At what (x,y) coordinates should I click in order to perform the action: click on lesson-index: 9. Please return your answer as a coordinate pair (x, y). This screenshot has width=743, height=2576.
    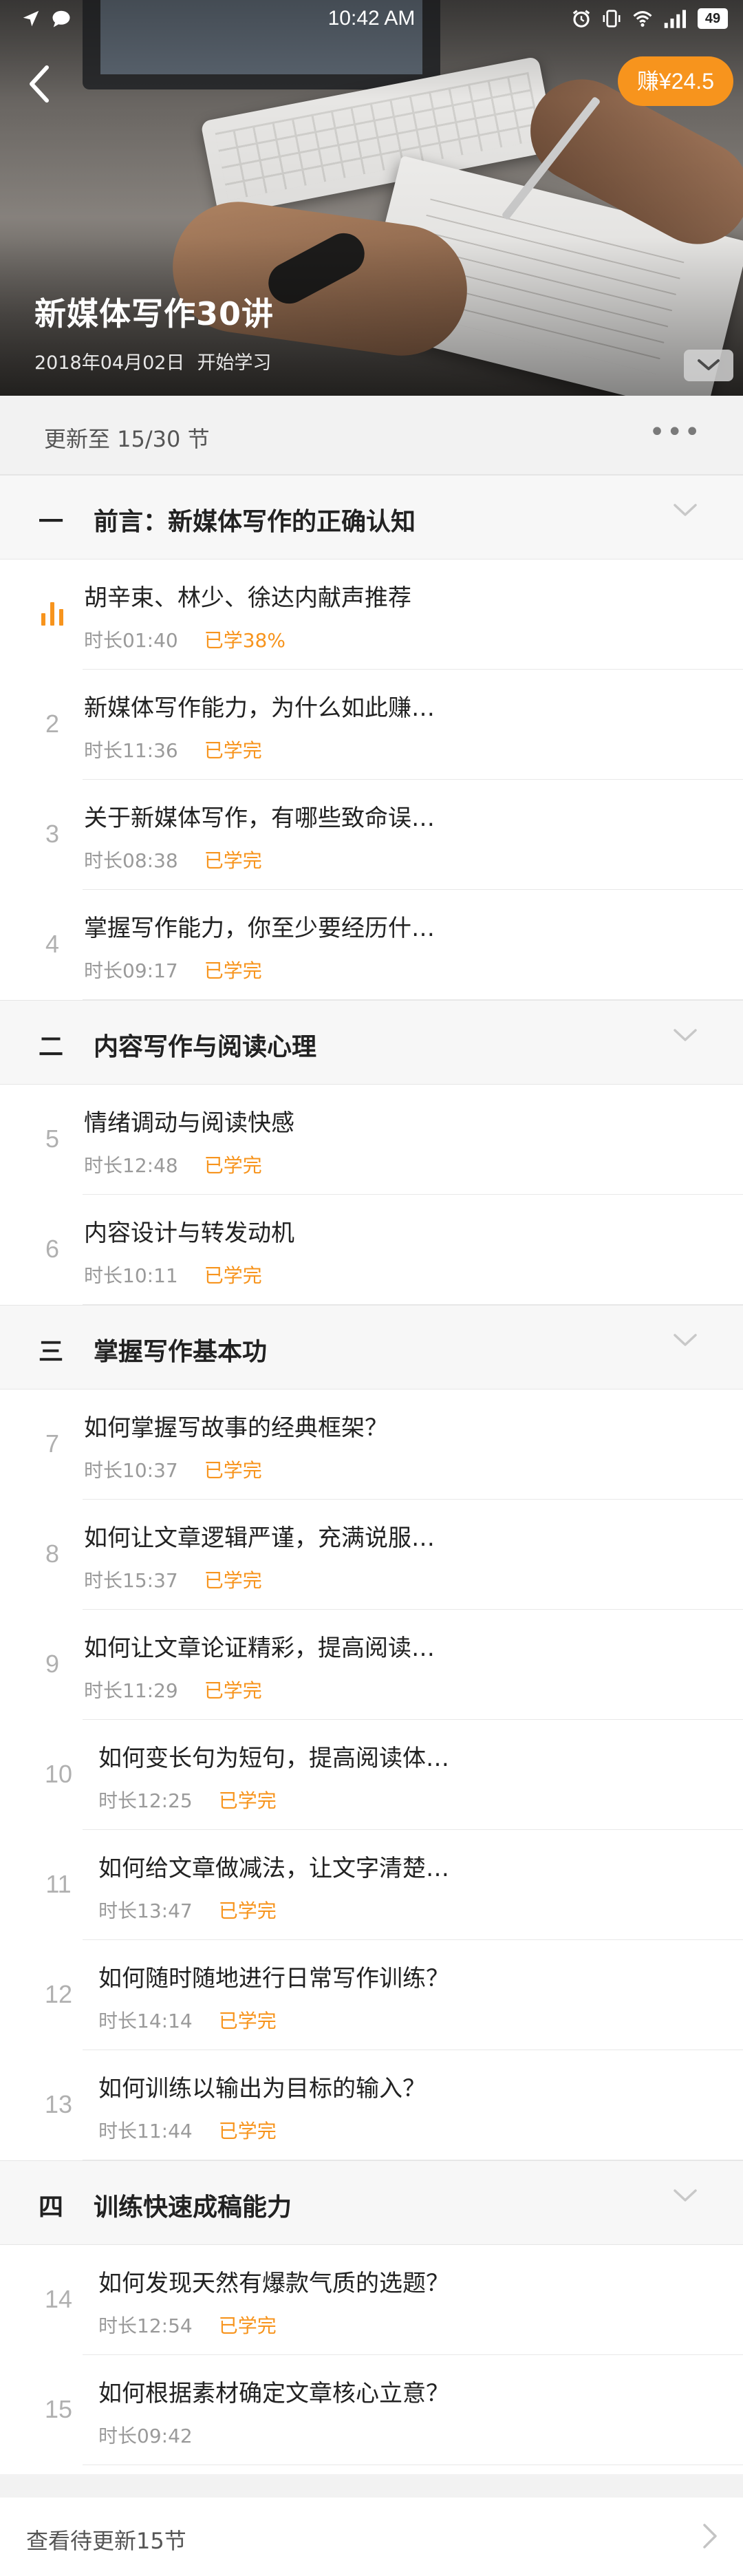
    Looking at the image, I should click on (52, 1664).